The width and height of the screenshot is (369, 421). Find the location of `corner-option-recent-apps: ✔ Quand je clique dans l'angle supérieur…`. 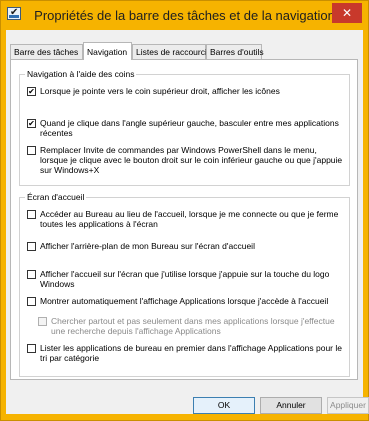

corner-option-recent-apps: ✔ Quand je clique dans l'angle supérieur… is located at coordinates (185, 128).